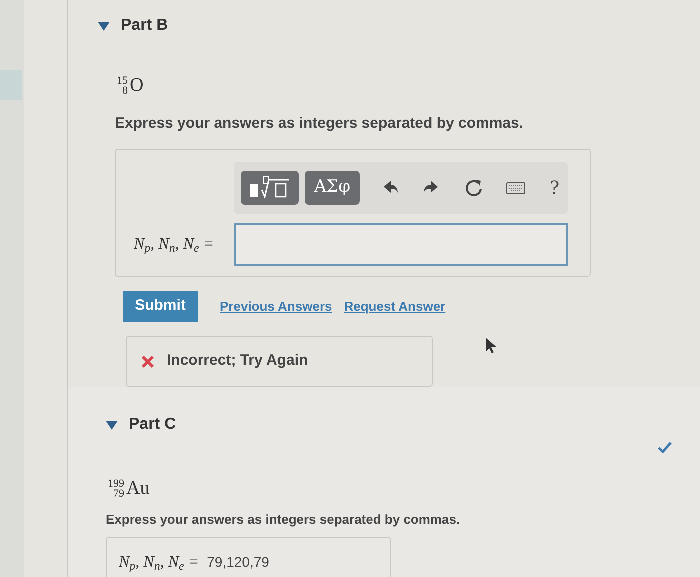 The image size is (700, 577). I want to click on mass-number: 15, so click(122, 81).